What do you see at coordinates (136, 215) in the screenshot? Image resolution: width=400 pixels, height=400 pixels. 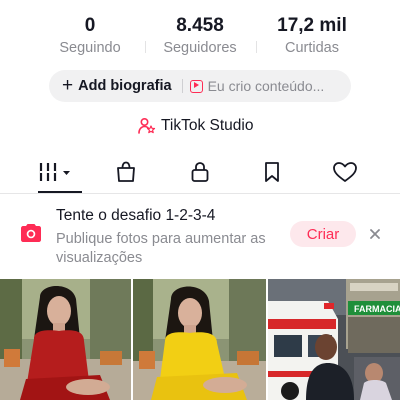 I see `banner-title: Tente o desafio 1-2-3-4` at bounding box center [136, 215].